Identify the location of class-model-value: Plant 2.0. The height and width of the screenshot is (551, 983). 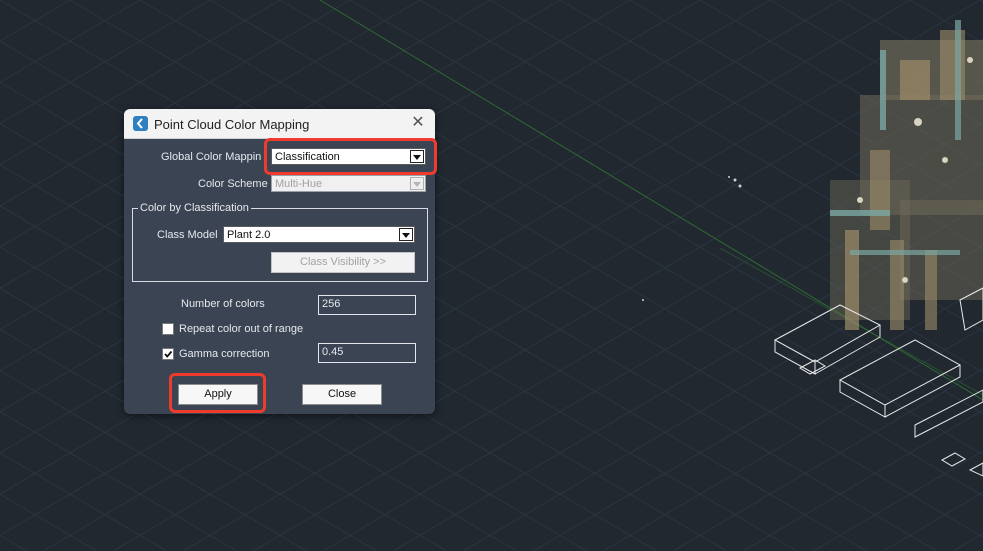
(249, 235).